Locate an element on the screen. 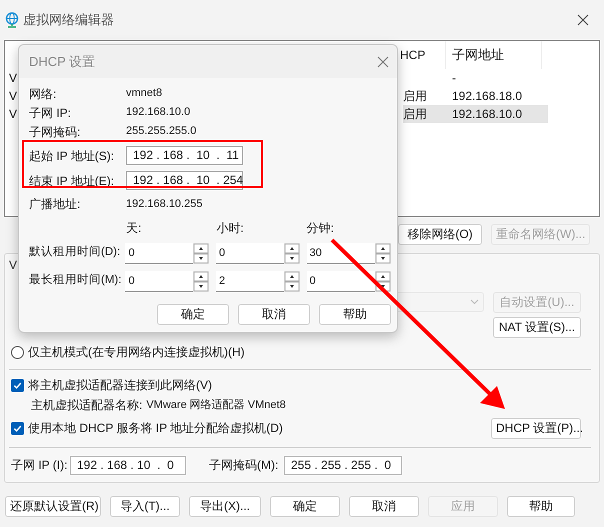 The width and height of the screenshot is (604, 527). table-cell: - is located at coordinates (454, 78).